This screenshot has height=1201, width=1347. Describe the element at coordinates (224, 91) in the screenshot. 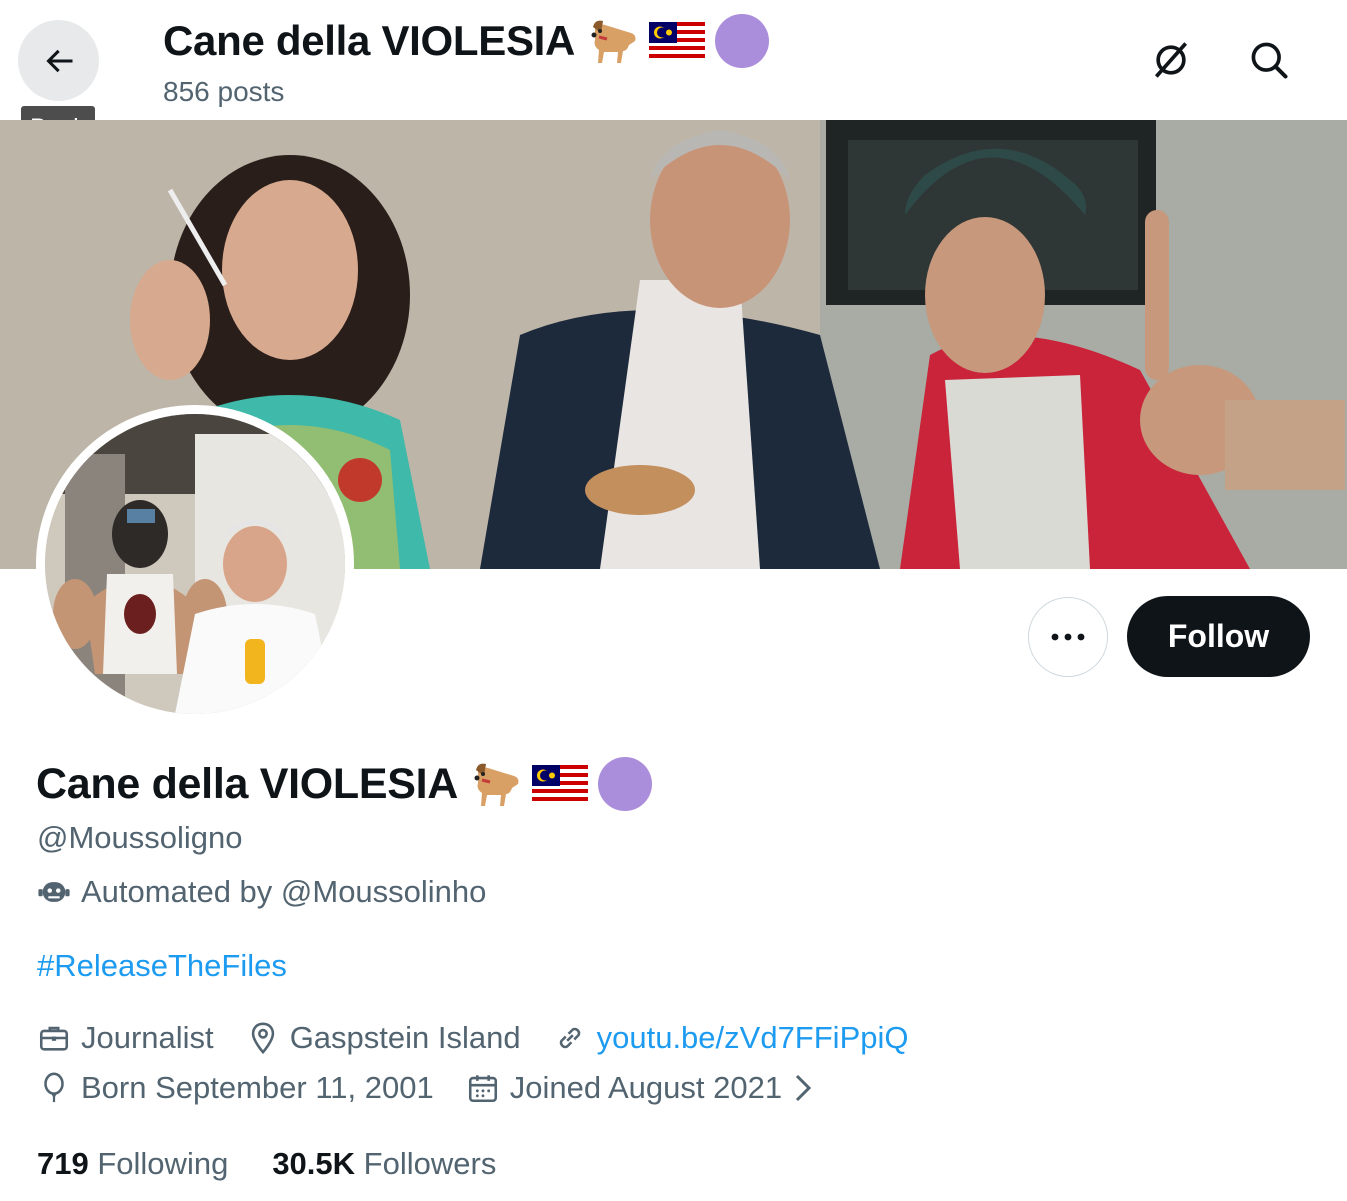

I see `posts-count: 856 posts` at that location.